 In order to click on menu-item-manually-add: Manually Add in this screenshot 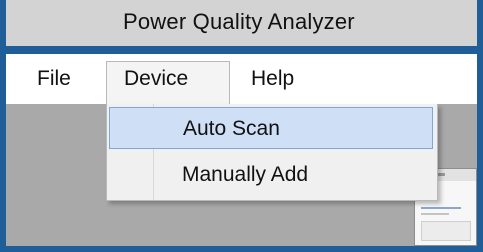, I will do `click(271, 175)`.